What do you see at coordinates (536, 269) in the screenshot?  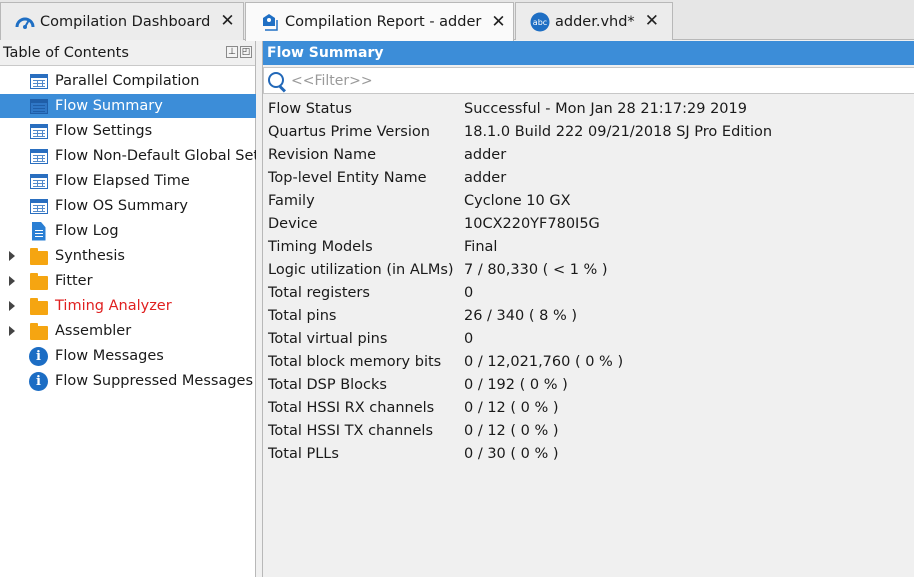 I see `row-value: 7 / 80,330 ( < 1 % )` at bounding box center [536, 269].